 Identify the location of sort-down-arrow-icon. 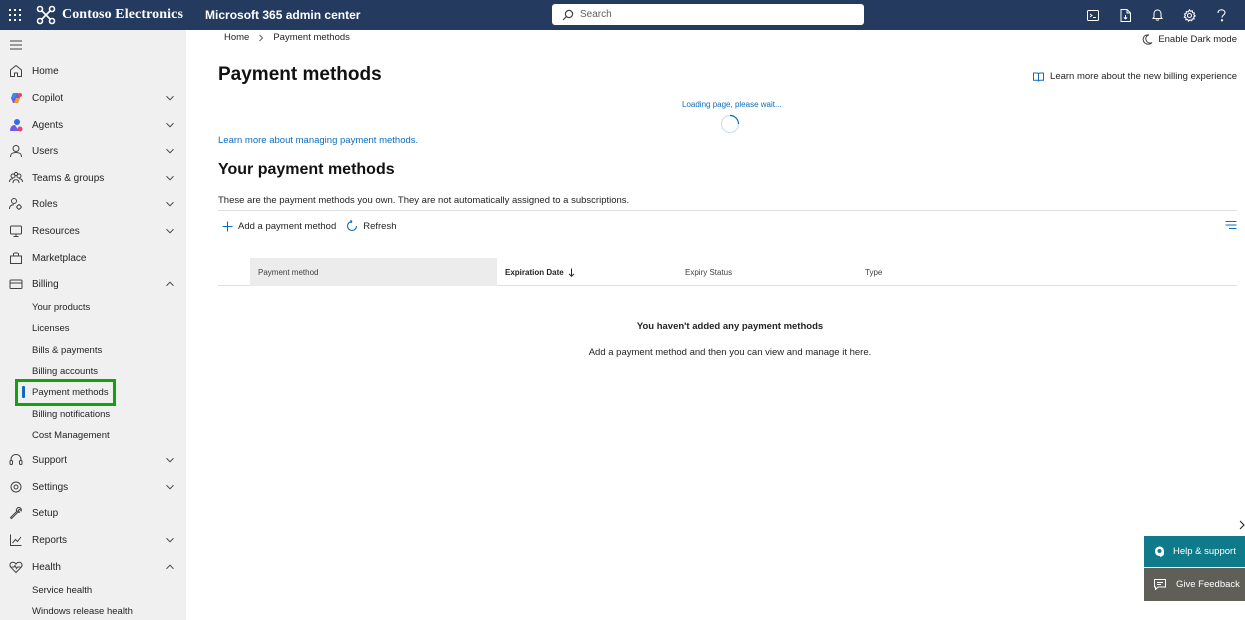
(571, 272).